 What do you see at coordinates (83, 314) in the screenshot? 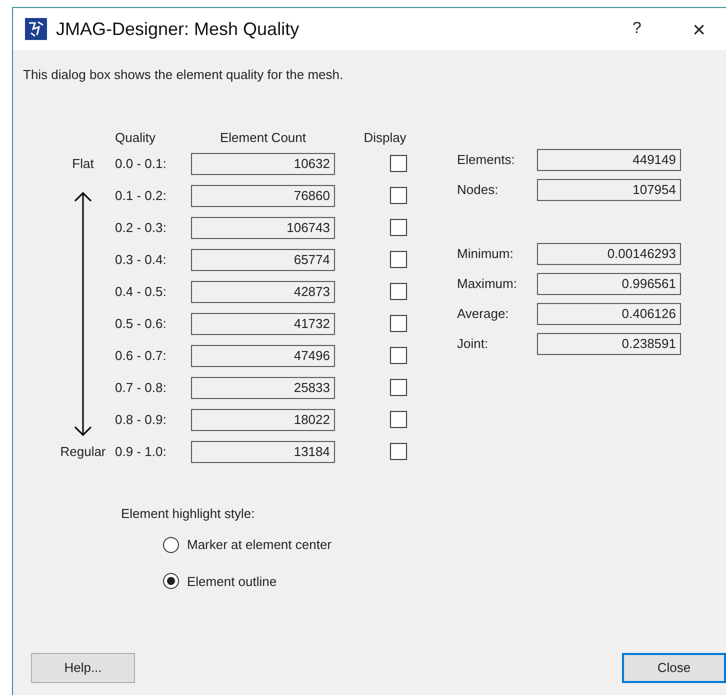
I see `double-arrow-icon` at bounding box center [83, 314].